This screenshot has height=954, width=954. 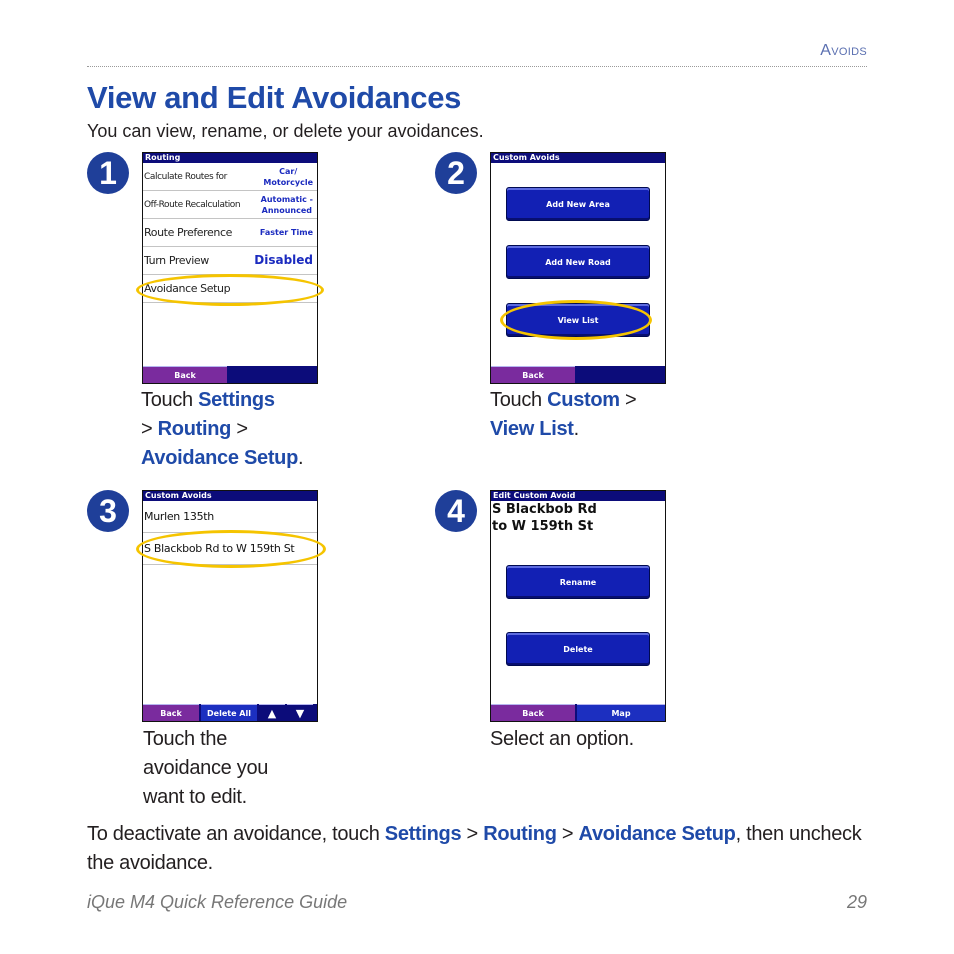 What do you see at coordinates (286, 204) in the screenshot?
I see `row-value: Automatic - Announced` at bounding box center [286, 204].